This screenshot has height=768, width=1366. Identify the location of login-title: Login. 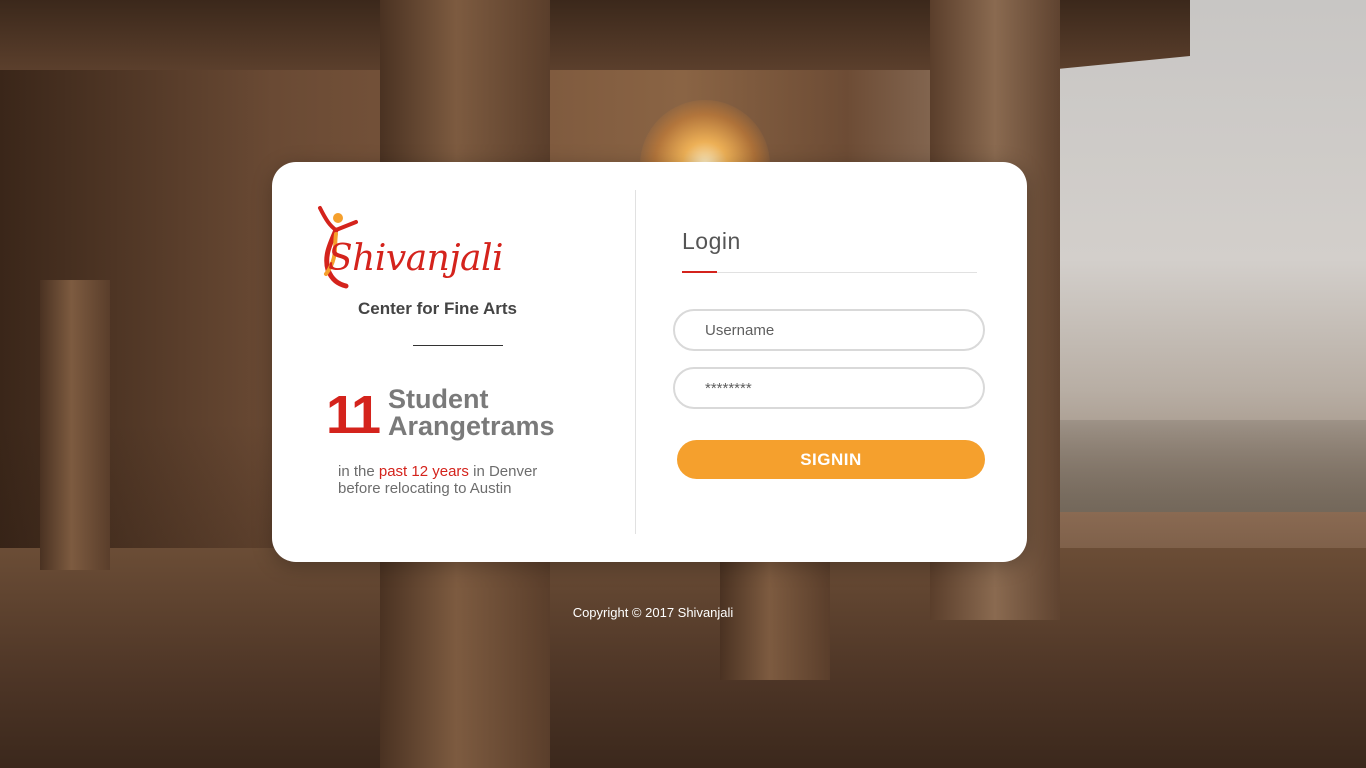
(711, 241).